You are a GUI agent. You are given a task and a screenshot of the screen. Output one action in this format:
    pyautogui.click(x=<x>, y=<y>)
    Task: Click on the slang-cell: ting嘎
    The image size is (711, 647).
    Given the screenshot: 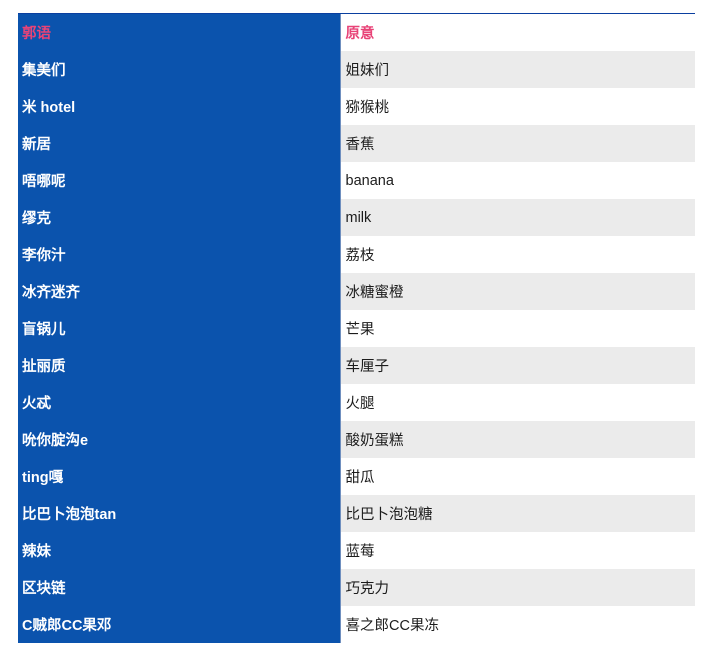 What is the action you would take?
    pyautogui.click(x=179, y=476)
    